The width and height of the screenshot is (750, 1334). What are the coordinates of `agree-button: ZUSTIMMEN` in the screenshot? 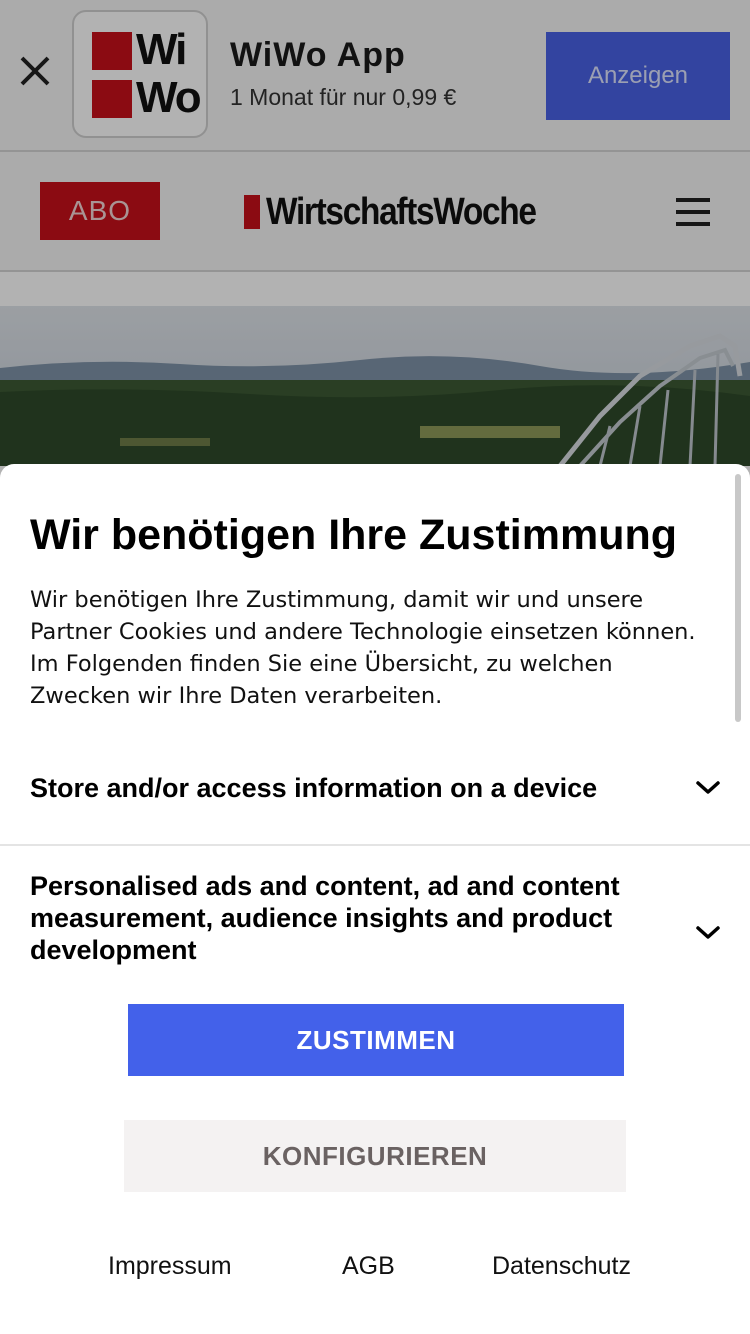 It's located at (376, 1040).